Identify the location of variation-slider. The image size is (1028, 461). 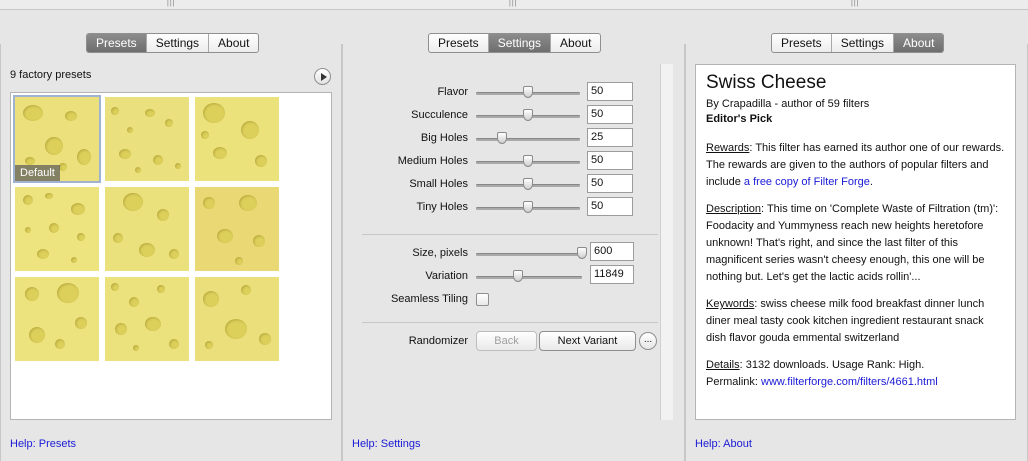
(529, 277).